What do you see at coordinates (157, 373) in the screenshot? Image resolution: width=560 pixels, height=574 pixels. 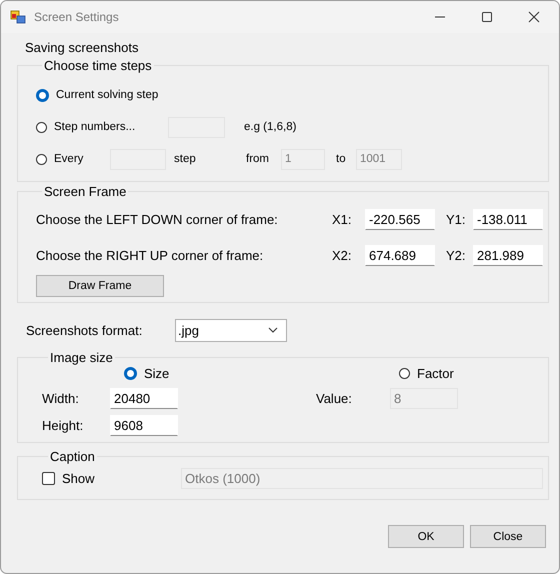 I see `option-label: Size` at bounding box center [157, 373].